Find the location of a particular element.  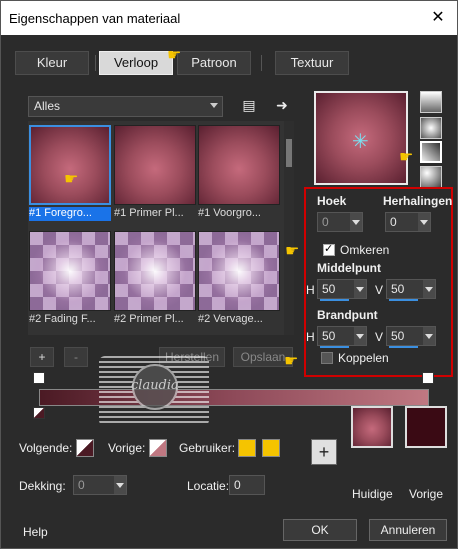

hoek-label: Hoek is located at coordinates (332, 201).